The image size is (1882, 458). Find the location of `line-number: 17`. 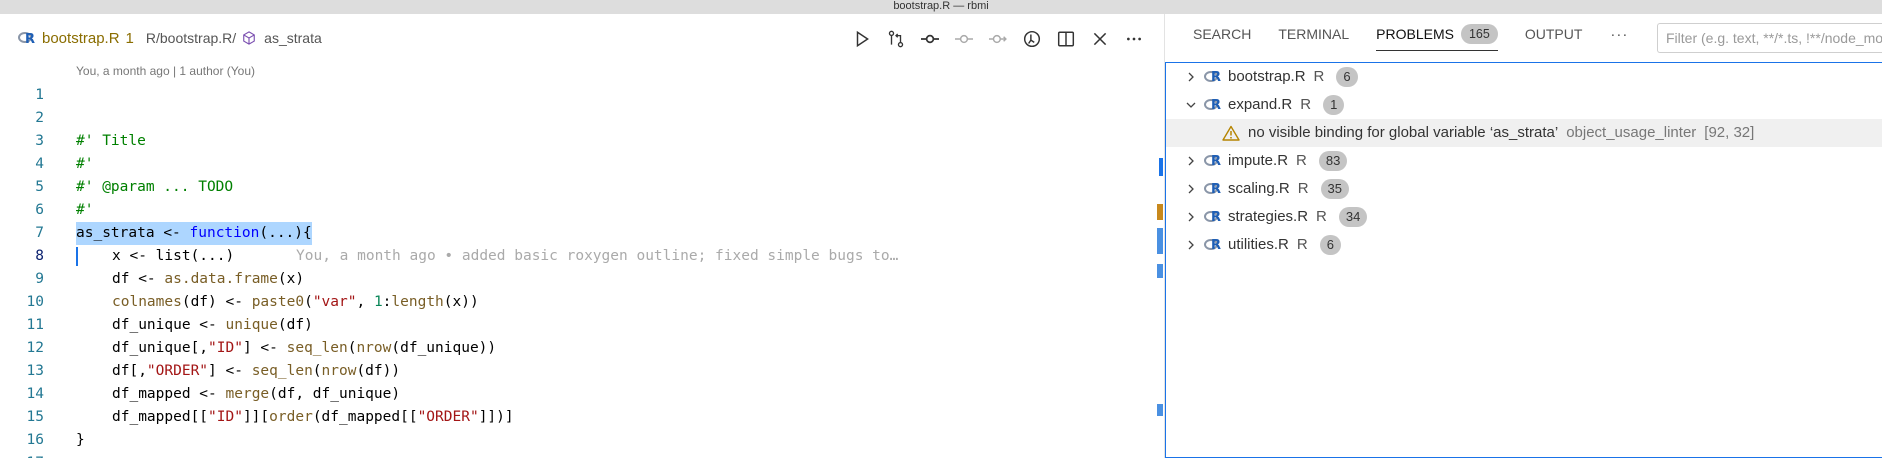

line-number: 17 is located at coordinates (22, 455).